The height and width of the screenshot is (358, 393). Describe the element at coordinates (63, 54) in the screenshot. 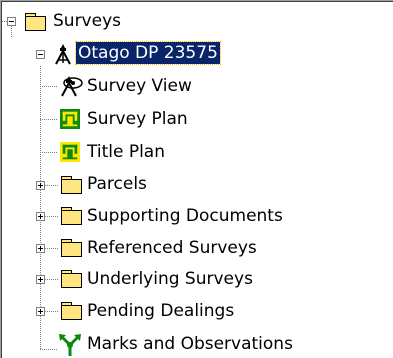

I see `survey-tripod-icon` at that location.